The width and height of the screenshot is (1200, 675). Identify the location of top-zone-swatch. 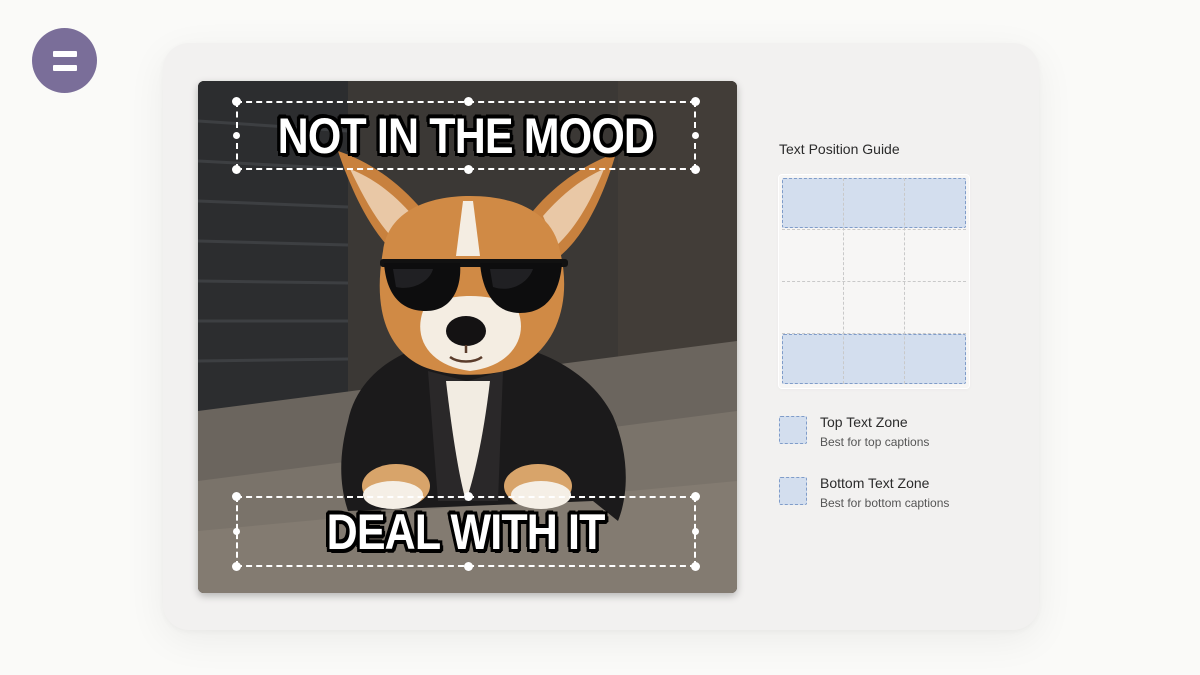
(793, 430).